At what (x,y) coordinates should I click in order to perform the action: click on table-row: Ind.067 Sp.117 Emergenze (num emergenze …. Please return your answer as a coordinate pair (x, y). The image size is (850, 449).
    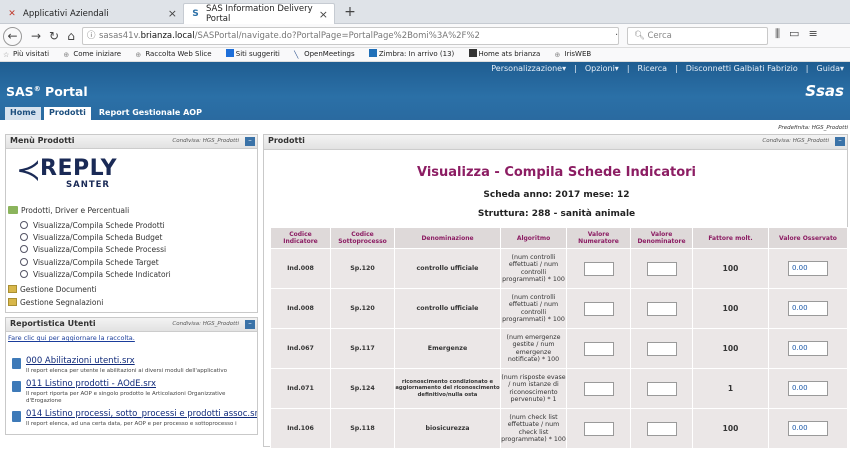
    Looking at the image, I should click on (559, 348).